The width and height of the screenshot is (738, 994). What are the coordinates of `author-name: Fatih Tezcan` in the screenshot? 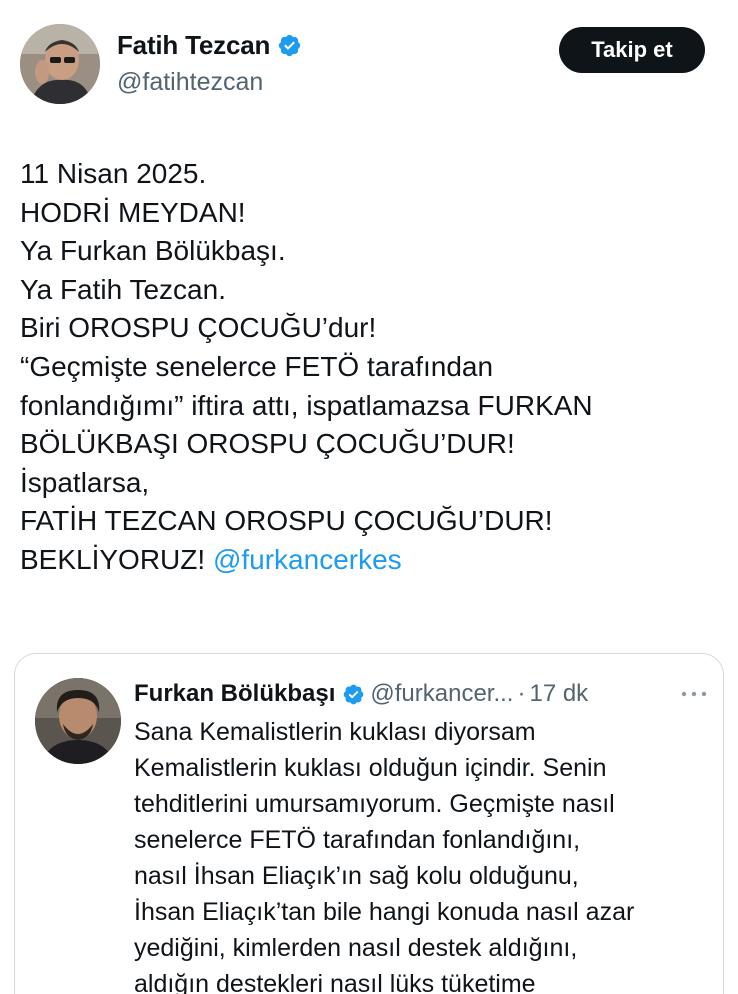 It's located at (209, 45).